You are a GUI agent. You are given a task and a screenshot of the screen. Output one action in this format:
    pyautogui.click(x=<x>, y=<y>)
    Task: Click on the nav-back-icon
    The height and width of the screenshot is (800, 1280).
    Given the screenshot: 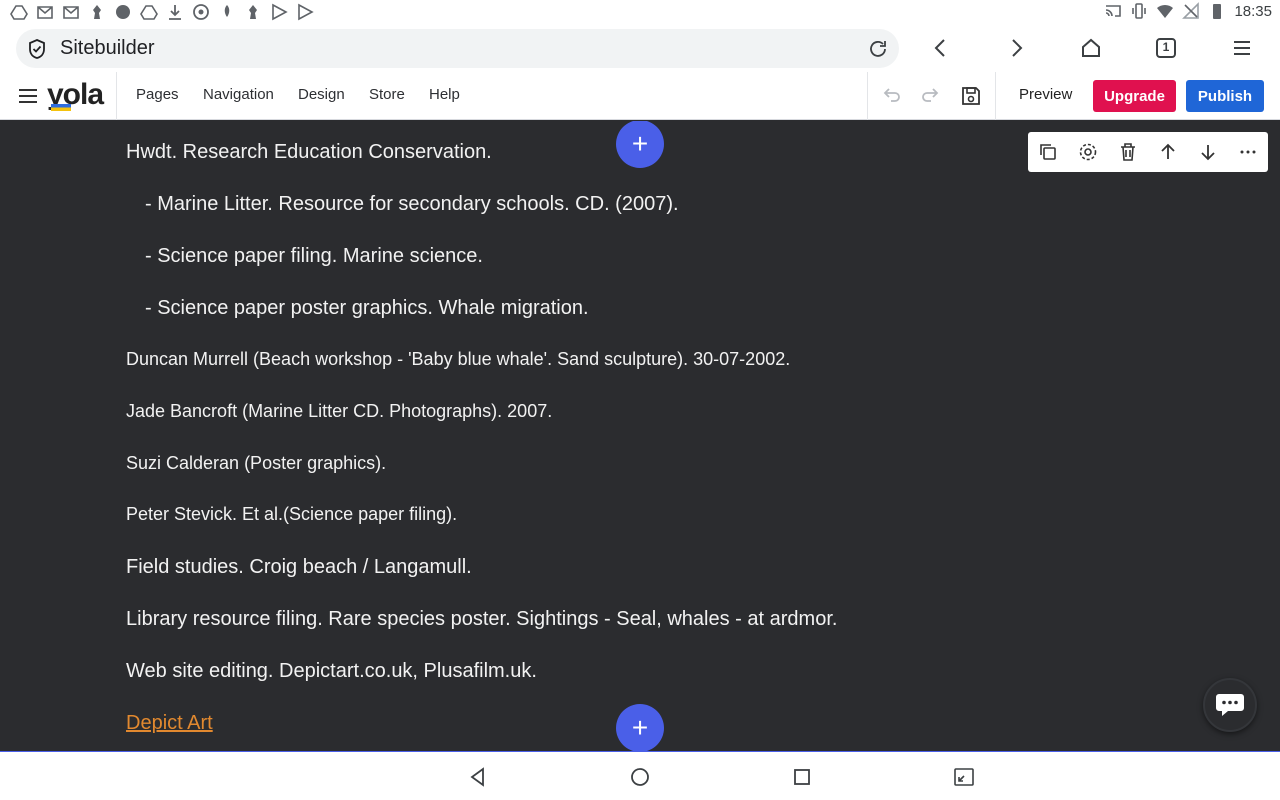 What is the action you would take?
    pyautogui.click(x=478, y=777)
    